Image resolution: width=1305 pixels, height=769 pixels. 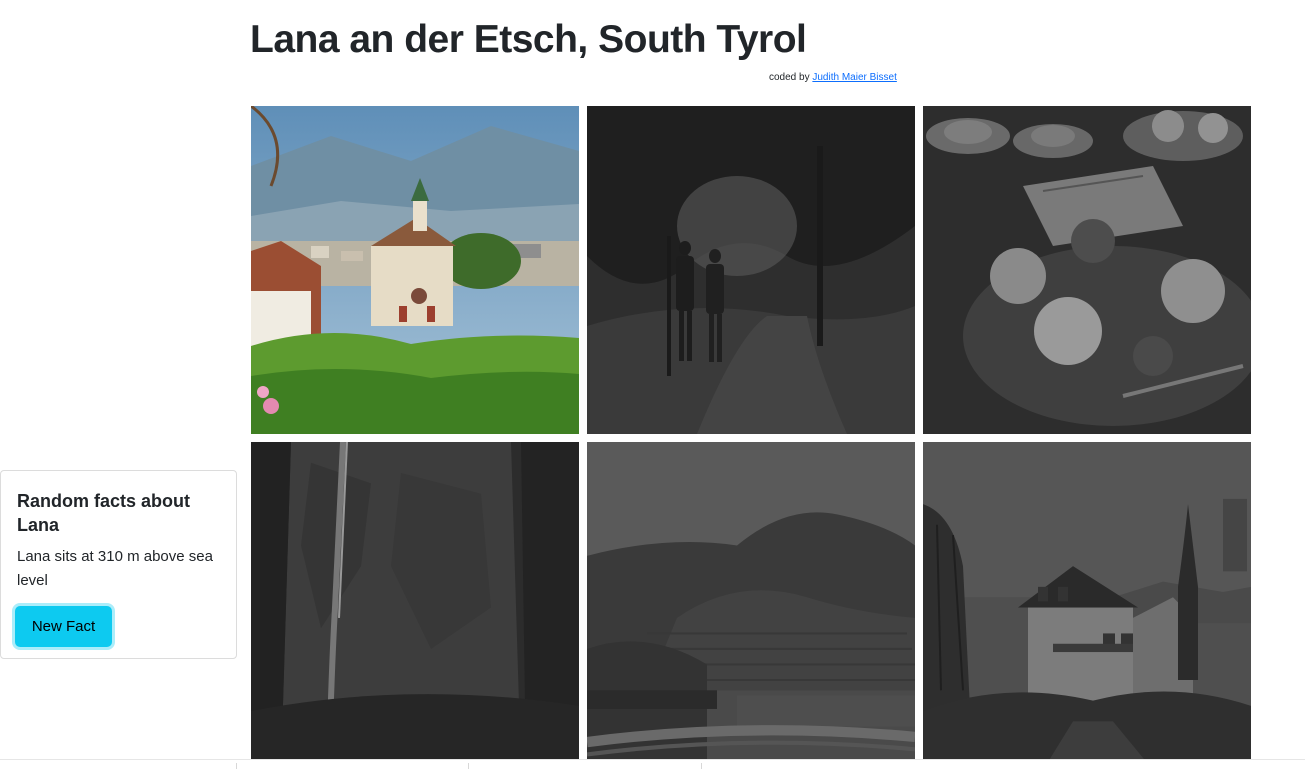 I want to click on author-link: Judith Maier Bisset, so click(x=854, y=77).